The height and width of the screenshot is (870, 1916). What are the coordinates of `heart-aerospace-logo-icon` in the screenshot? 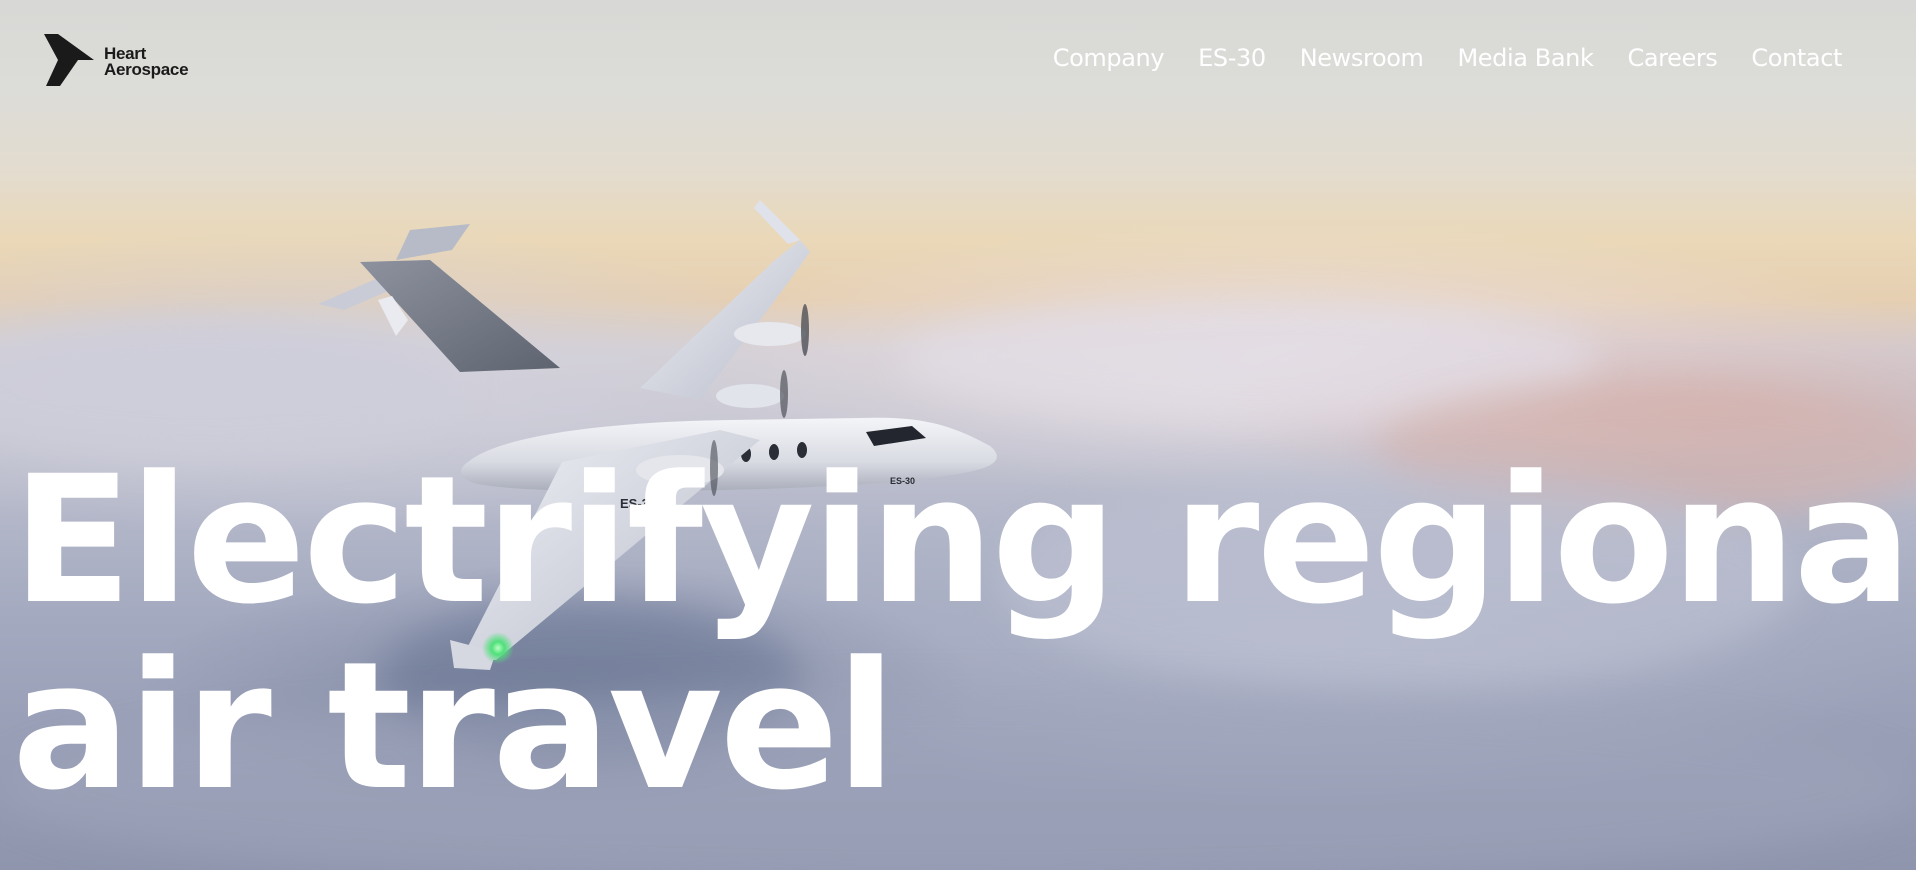 It's located at (69, 60).